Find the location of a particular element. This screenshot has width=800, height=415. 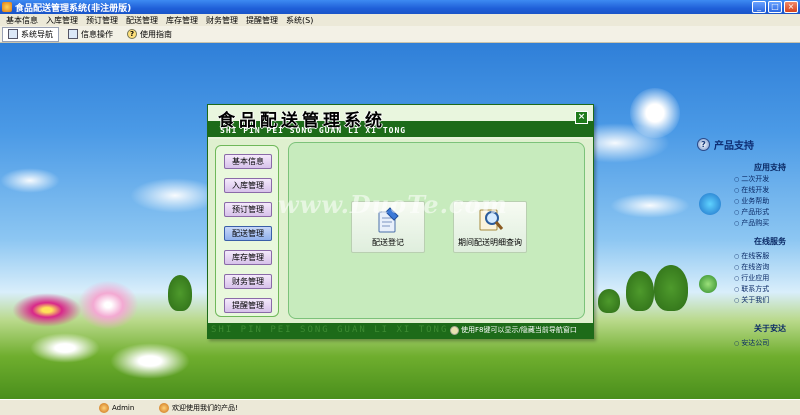

bird-logo-icon is located at coordinates (710, 204).